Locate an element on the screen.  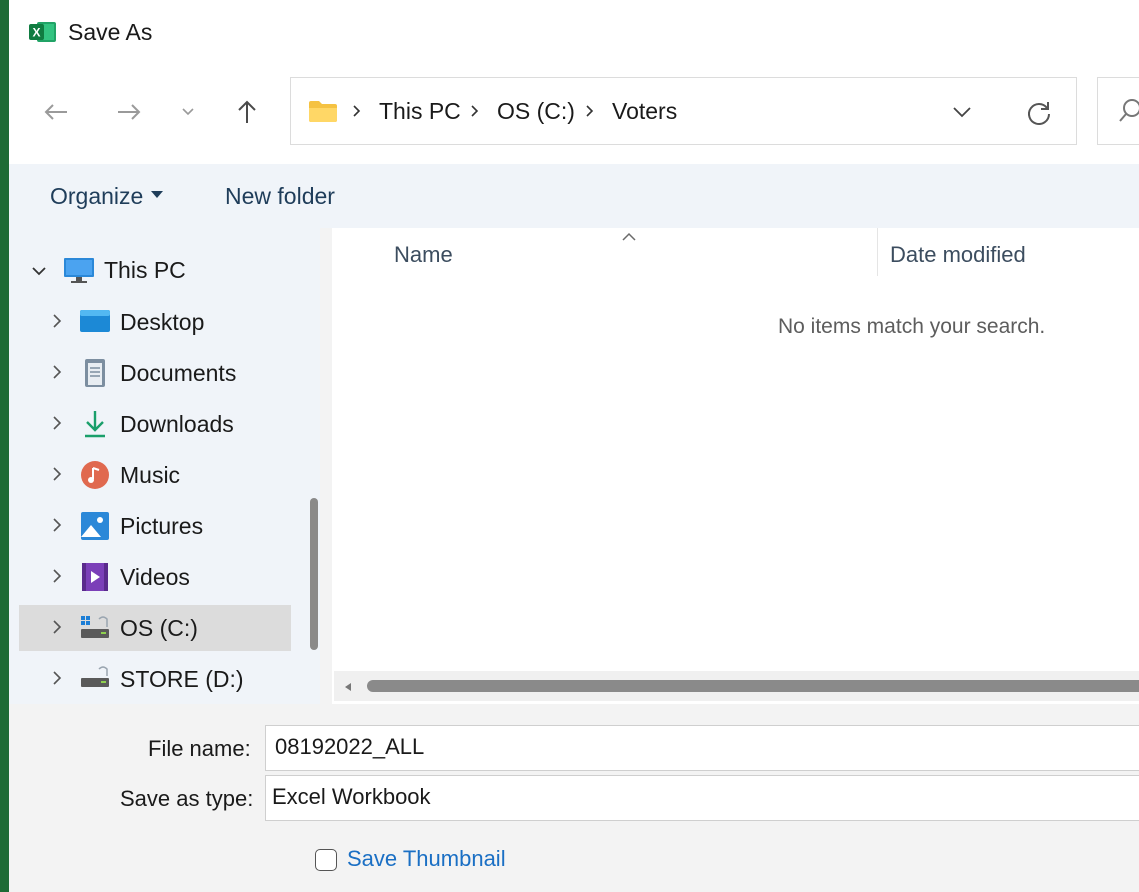
organize-label: Organize is located at coordinates (97, 196).